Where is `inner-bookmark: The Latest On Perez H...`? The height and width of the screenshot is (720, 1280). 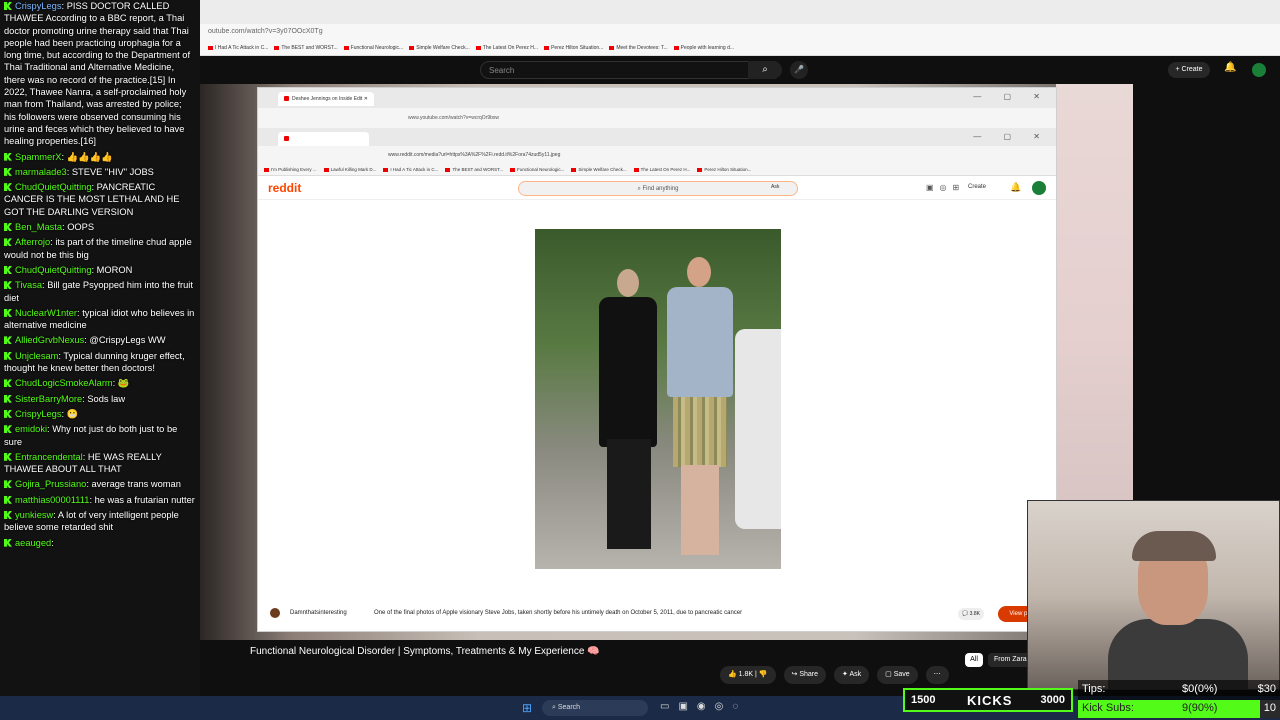 inner-bookmark: The Latest On Perez H... is located at coordinates (662, 169).